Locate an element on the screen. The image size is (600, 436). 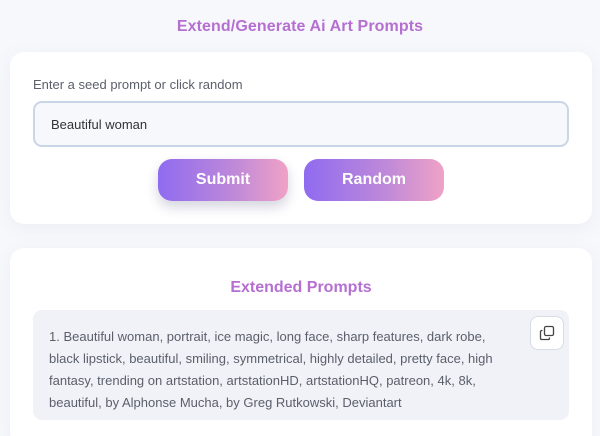
submit-button: Submit is located at coordinates (223, 180).